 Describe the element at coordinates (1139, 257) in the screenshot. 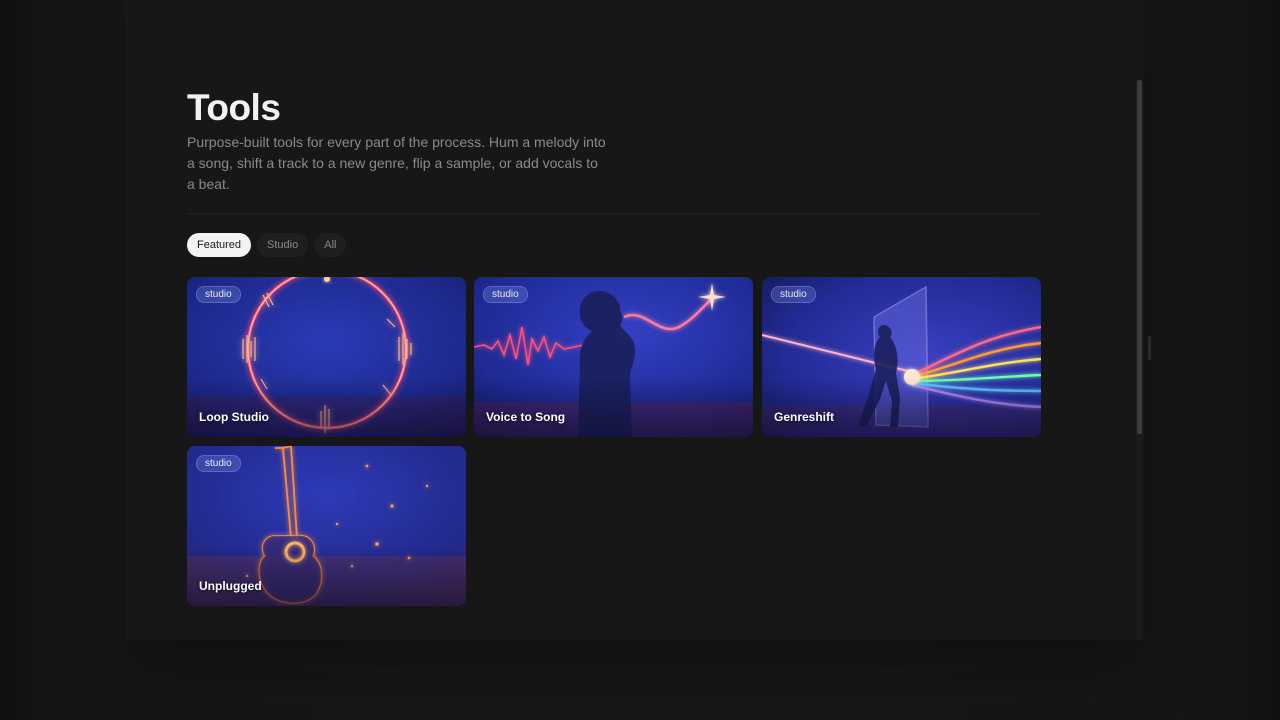

I see `scrollbar-thumb` at that location.